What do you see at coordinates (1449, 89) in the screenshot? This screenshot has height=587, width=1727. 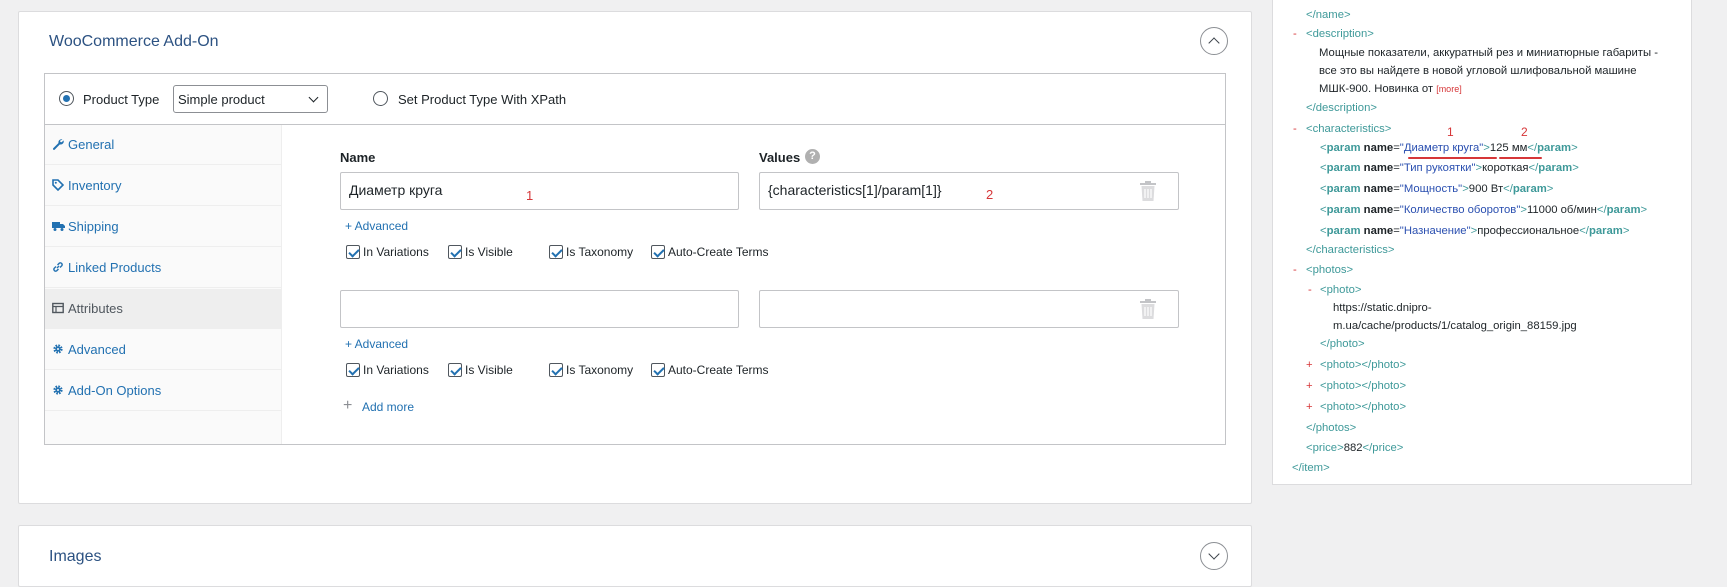 I see `more-link: [more]` at bounding box center [1449, 89].